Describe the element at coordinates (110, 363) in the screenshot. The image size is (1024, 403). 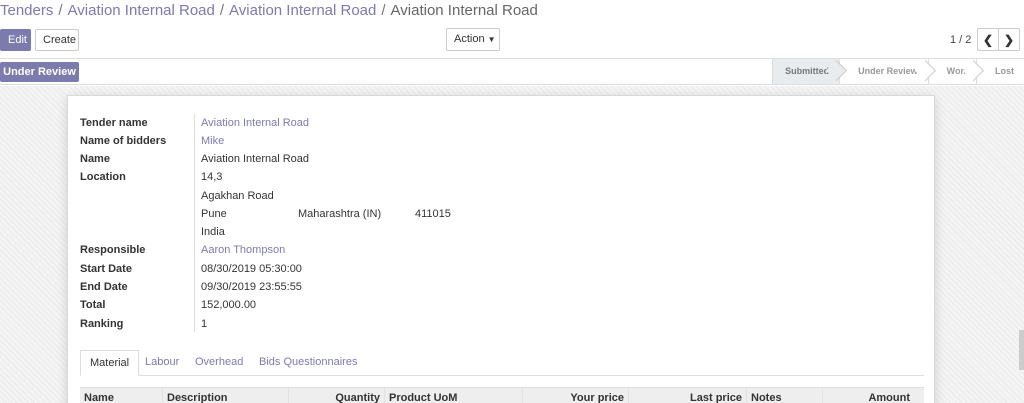
I see `tab-material: Material` at that location.